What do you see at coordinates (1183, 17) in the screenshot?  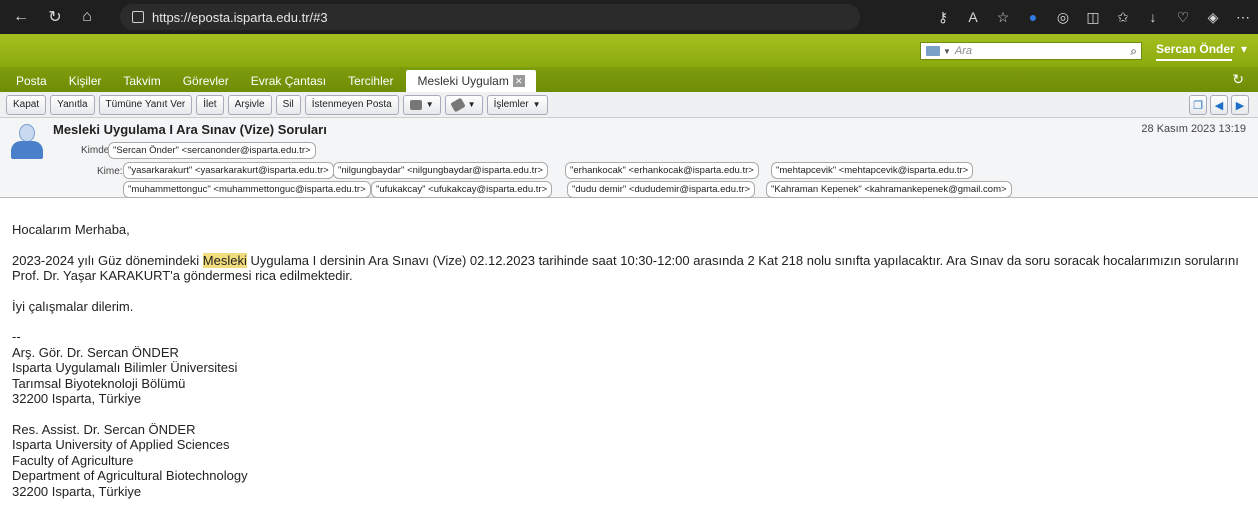 I see `browser-essentials-icon: ♡` at bounding box center [1183, 17].